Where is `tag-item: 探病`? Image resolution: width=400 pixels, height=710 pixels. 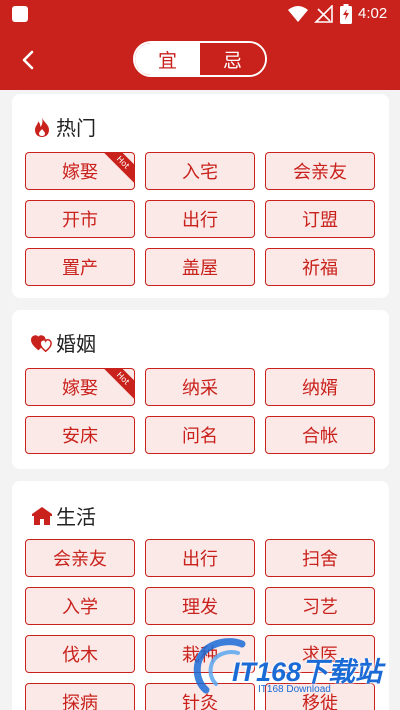 tag-item: 探病 is located at coordinates (80, 696).